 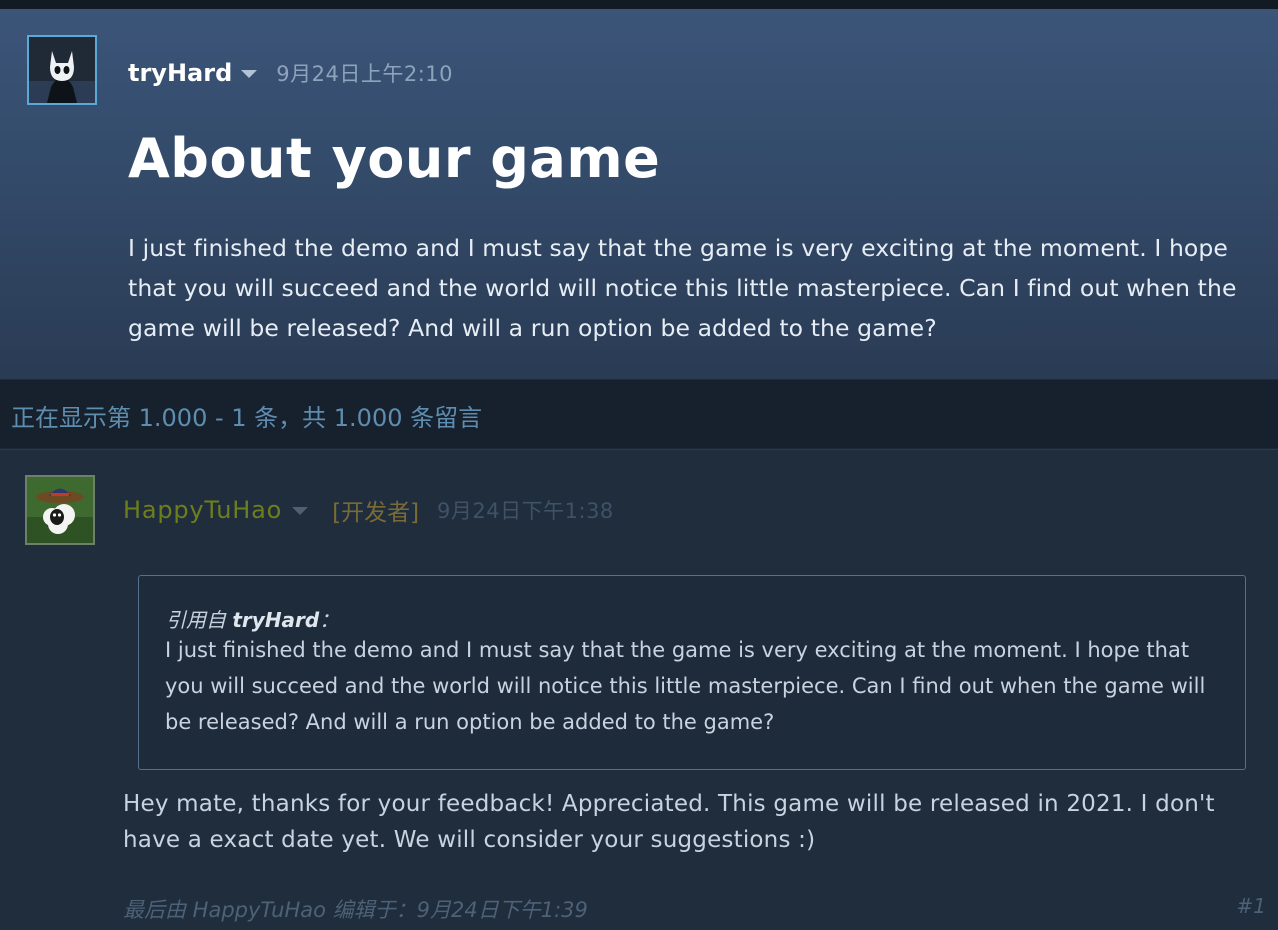 I want to click on quote-author: tryHard, so click(x=275, y=620).